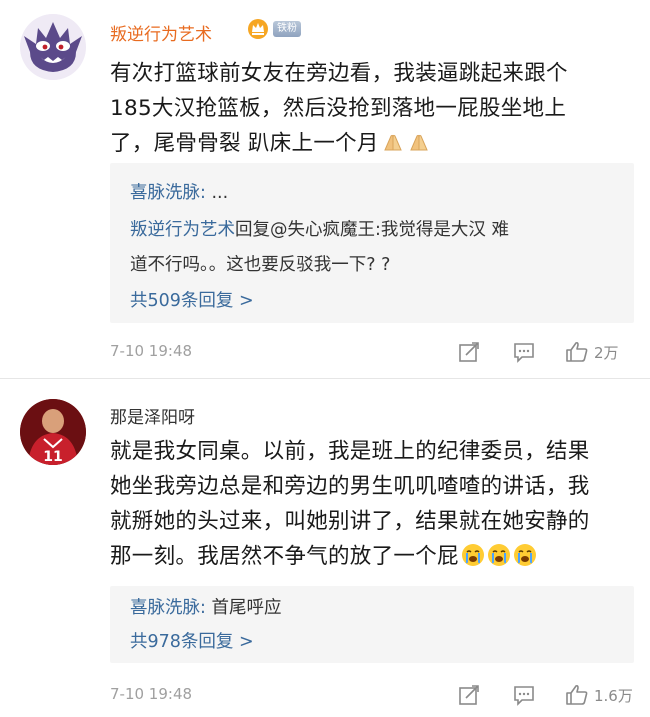 This screenshot has width=650, height=717. I want to click on reply-item: 喜脉洗脉: 首尾呼应, so click(205, 606).